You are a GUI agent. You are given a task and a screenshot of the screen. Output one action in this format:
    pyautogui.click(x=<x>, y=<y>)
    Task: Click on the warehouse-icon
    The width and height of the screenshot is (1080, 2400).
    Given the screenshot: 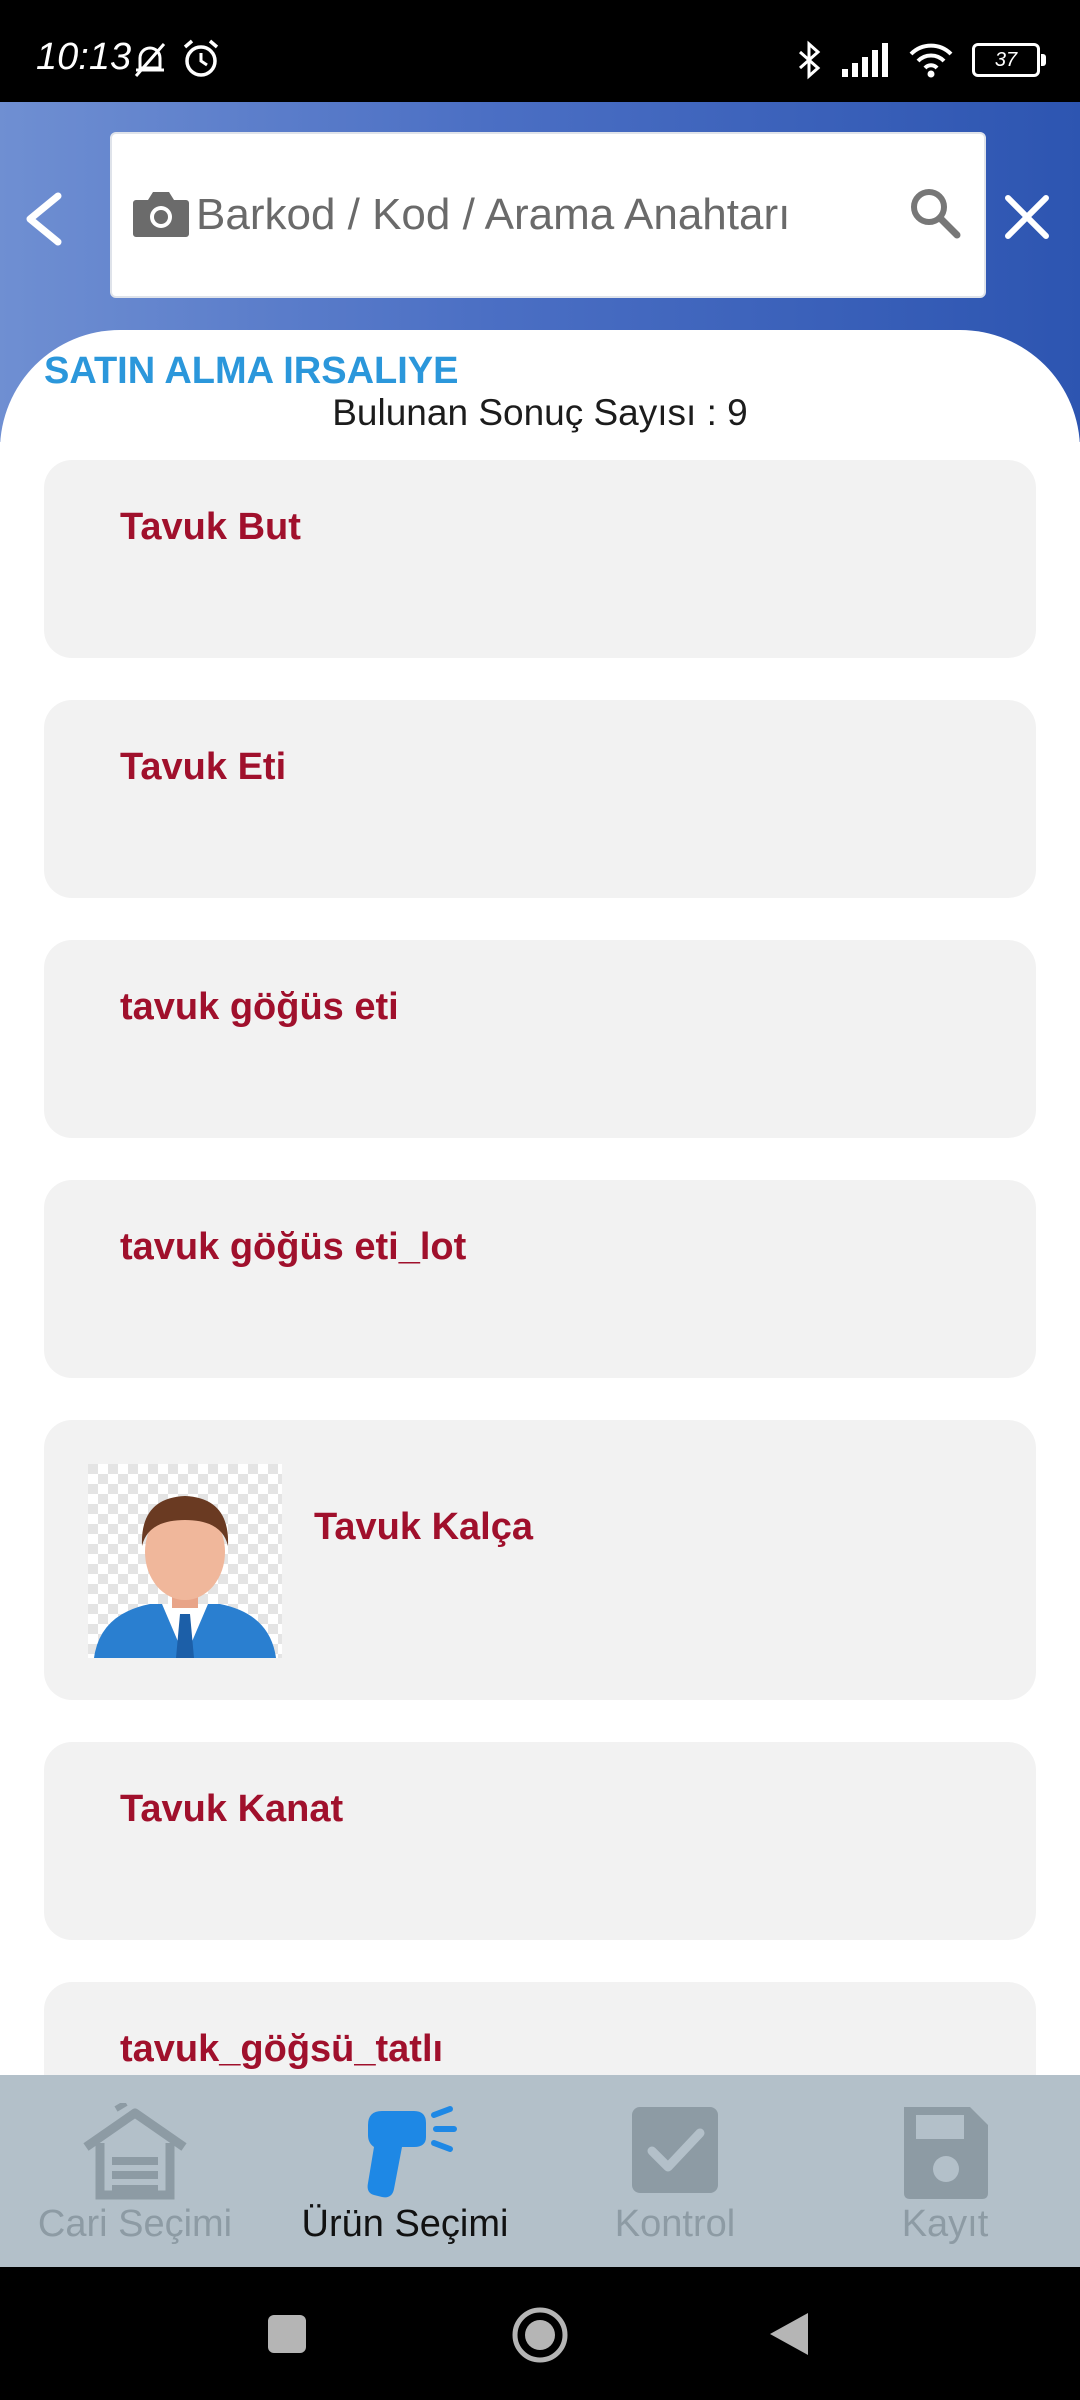 What is the action you would take?
    pyautogui.click(x=135, y=2151)
    